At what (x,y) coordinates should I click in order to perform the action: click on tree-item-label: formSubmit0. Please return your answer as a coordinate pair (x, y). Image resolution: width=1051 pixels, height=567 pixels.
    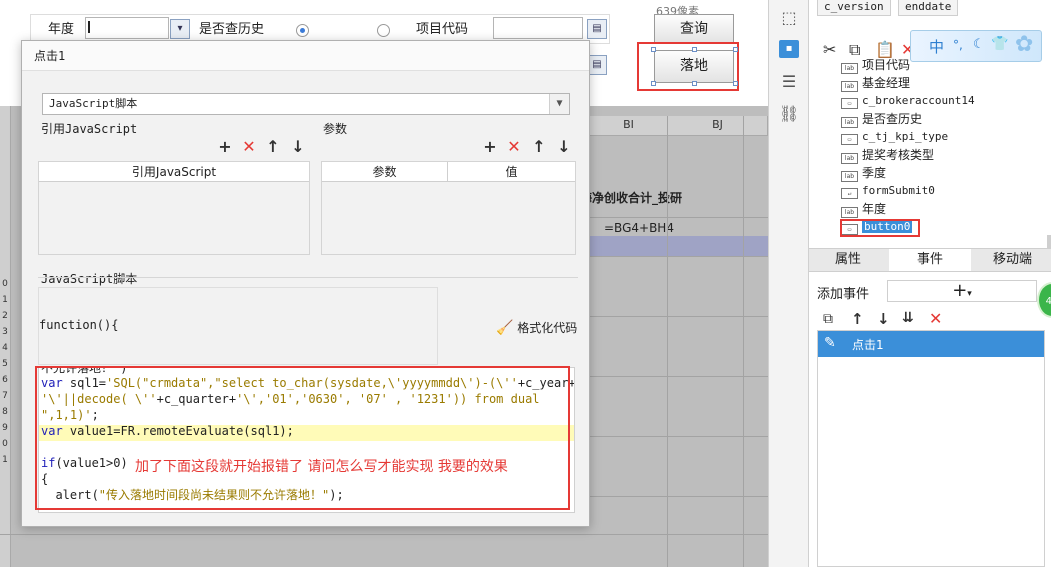
    Looking at the image, I should click on (898, 190).